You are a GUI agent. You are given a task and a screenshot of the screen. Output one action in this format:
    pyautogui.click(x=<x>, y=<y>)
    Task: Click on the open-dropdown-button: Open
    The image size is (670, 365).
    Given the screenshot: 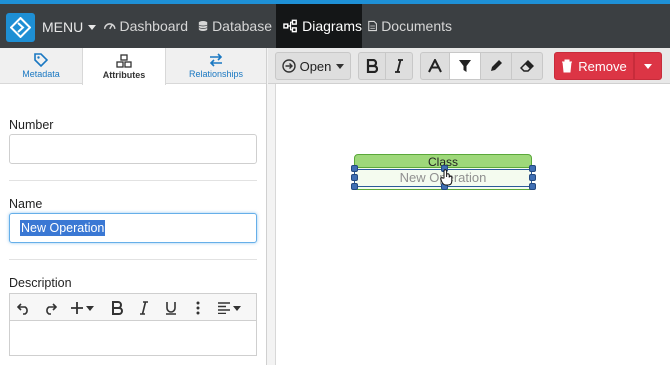 What is the action you would take?
    pyautogui.click(x=313, y=66)
    